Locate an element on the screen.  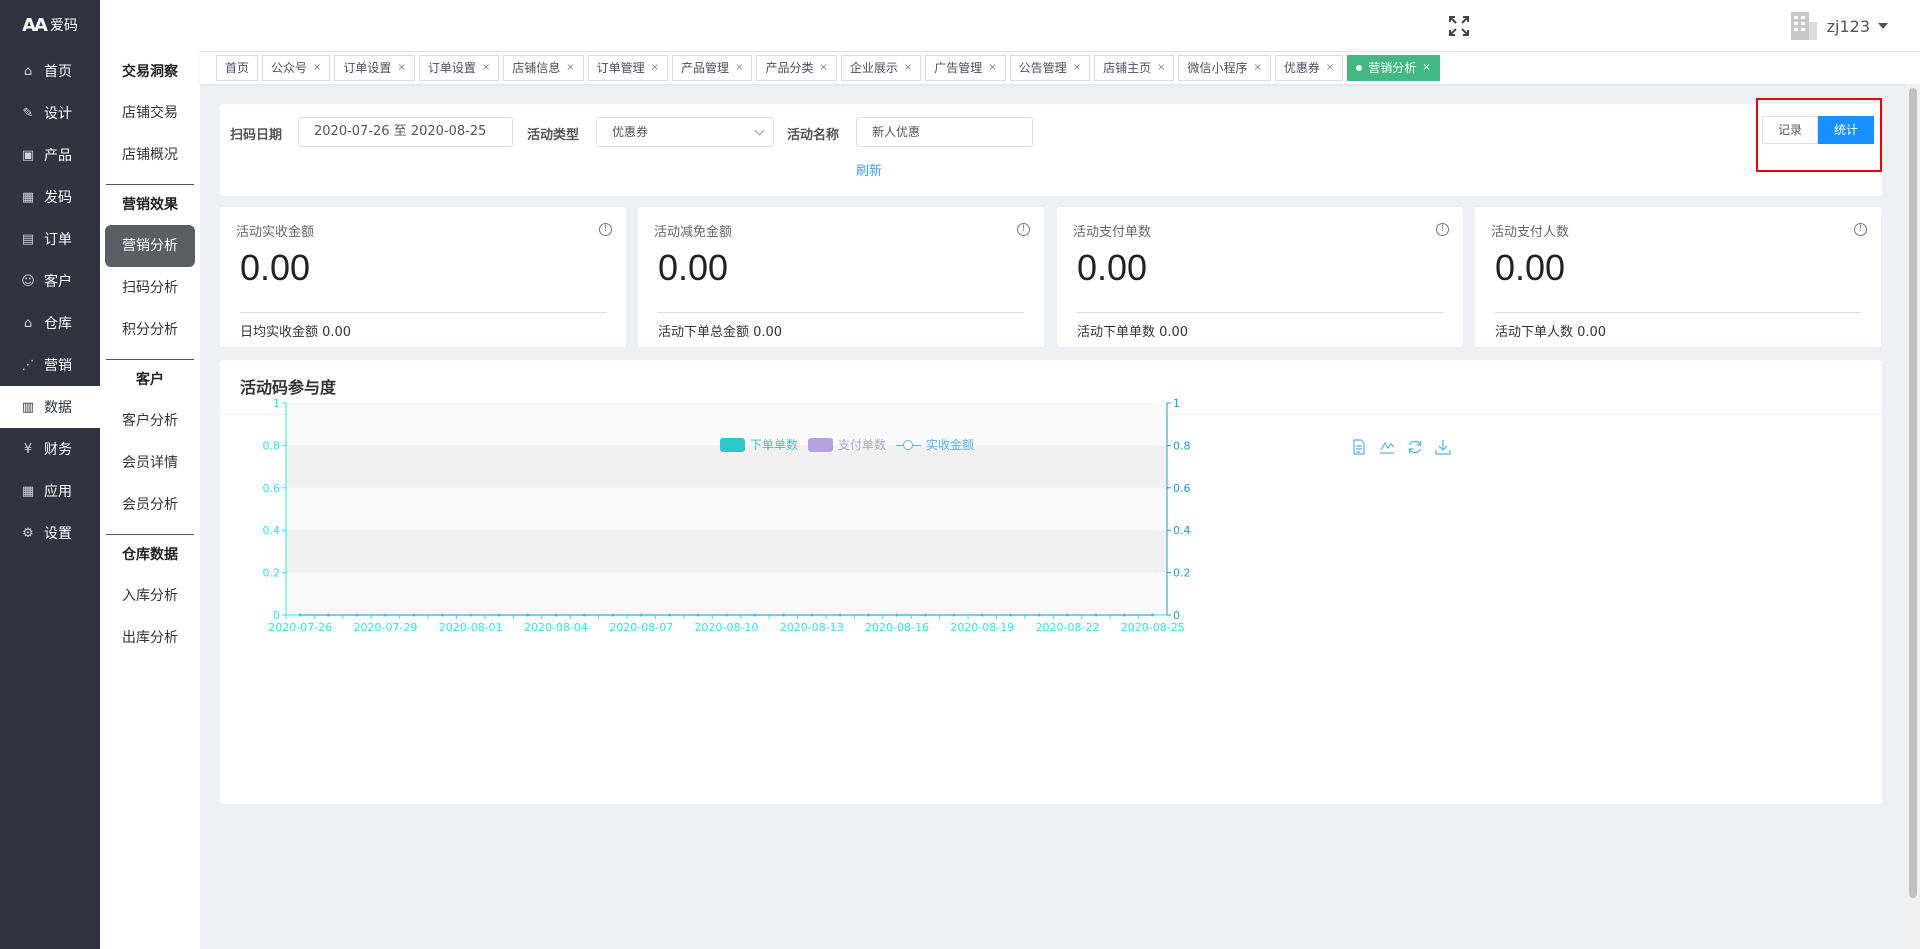
tab: 订单管理 × is located at coordinates (628, 68).